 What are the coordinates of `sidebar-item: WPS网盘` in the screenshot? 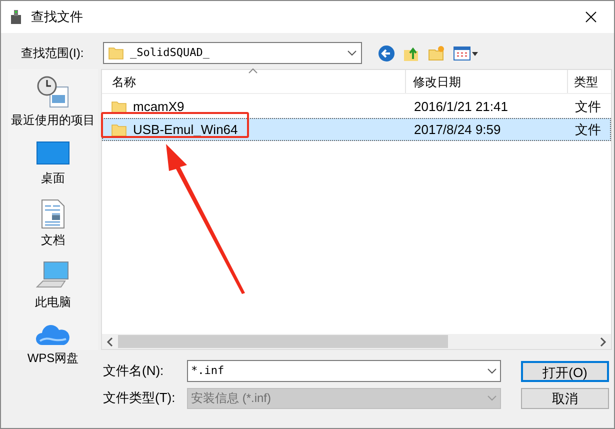 It's located at (53, 345).